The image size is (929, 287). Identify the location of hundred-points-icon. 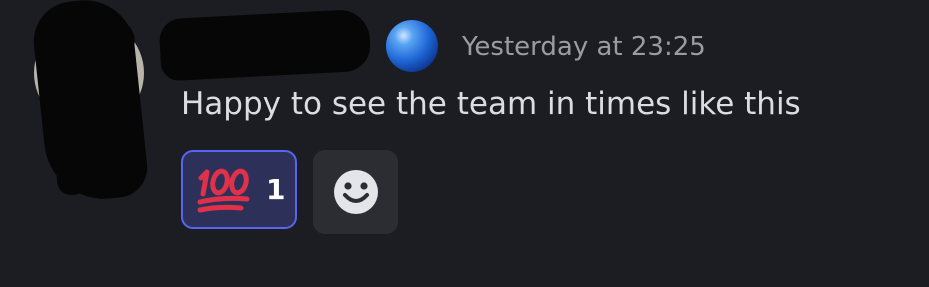
(223, 190).